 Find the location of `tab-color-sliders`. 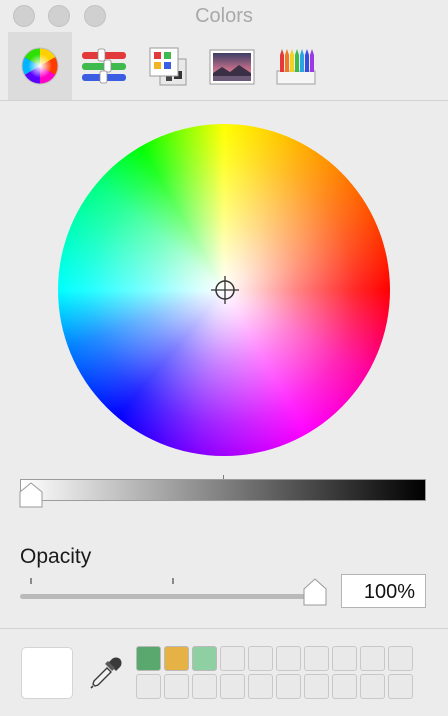

tab-color-sliders is located at coordinates (104, 66).